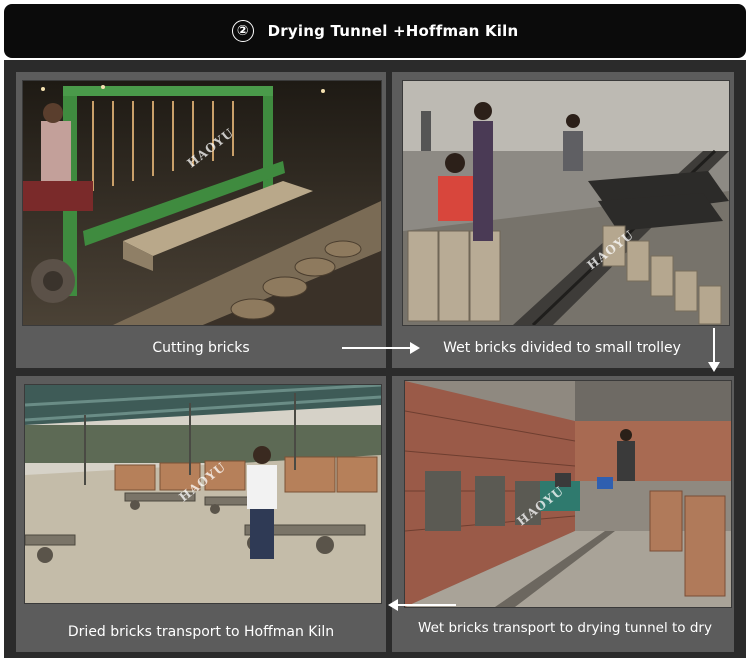 The image size is (750, 662). Describe the element at coordinates (393, 31) in the screenshot. I see `page-title: Drying Tunnel +Hoffman Kiln` at that location.